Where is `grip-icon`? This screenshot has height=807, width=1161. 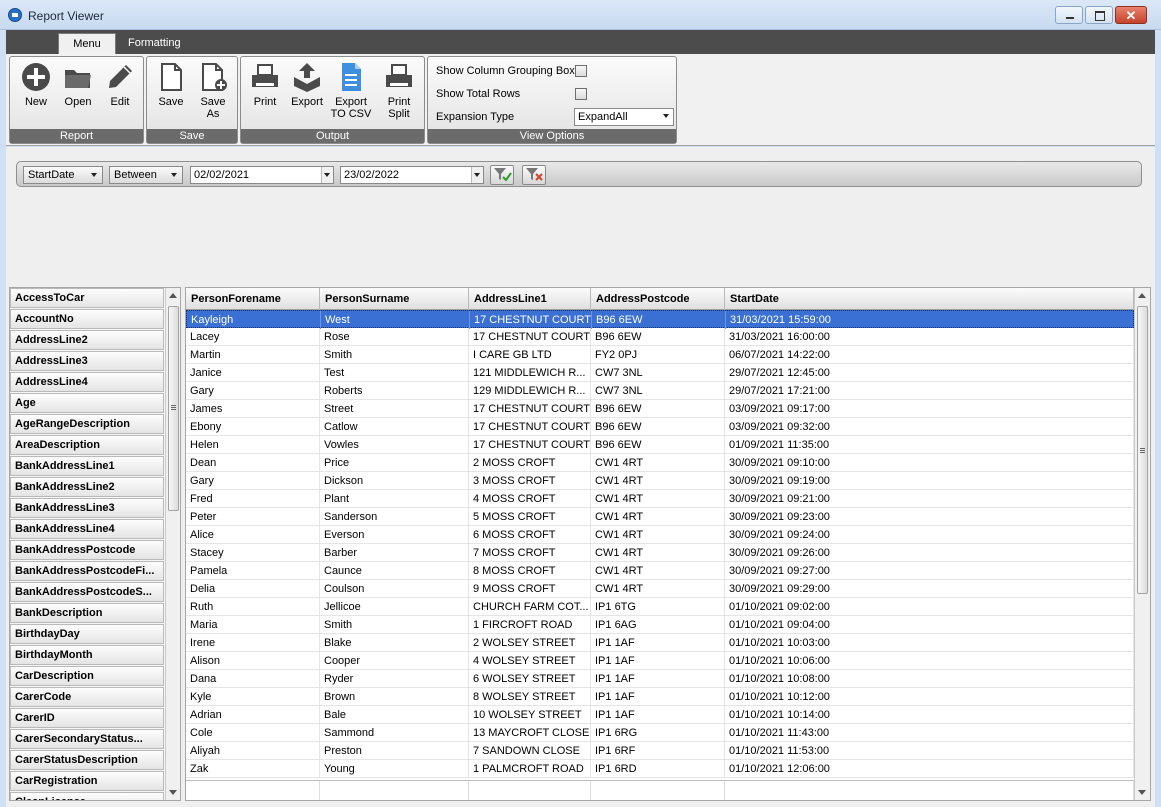 grip-icon is located at coordinates (173, 407).